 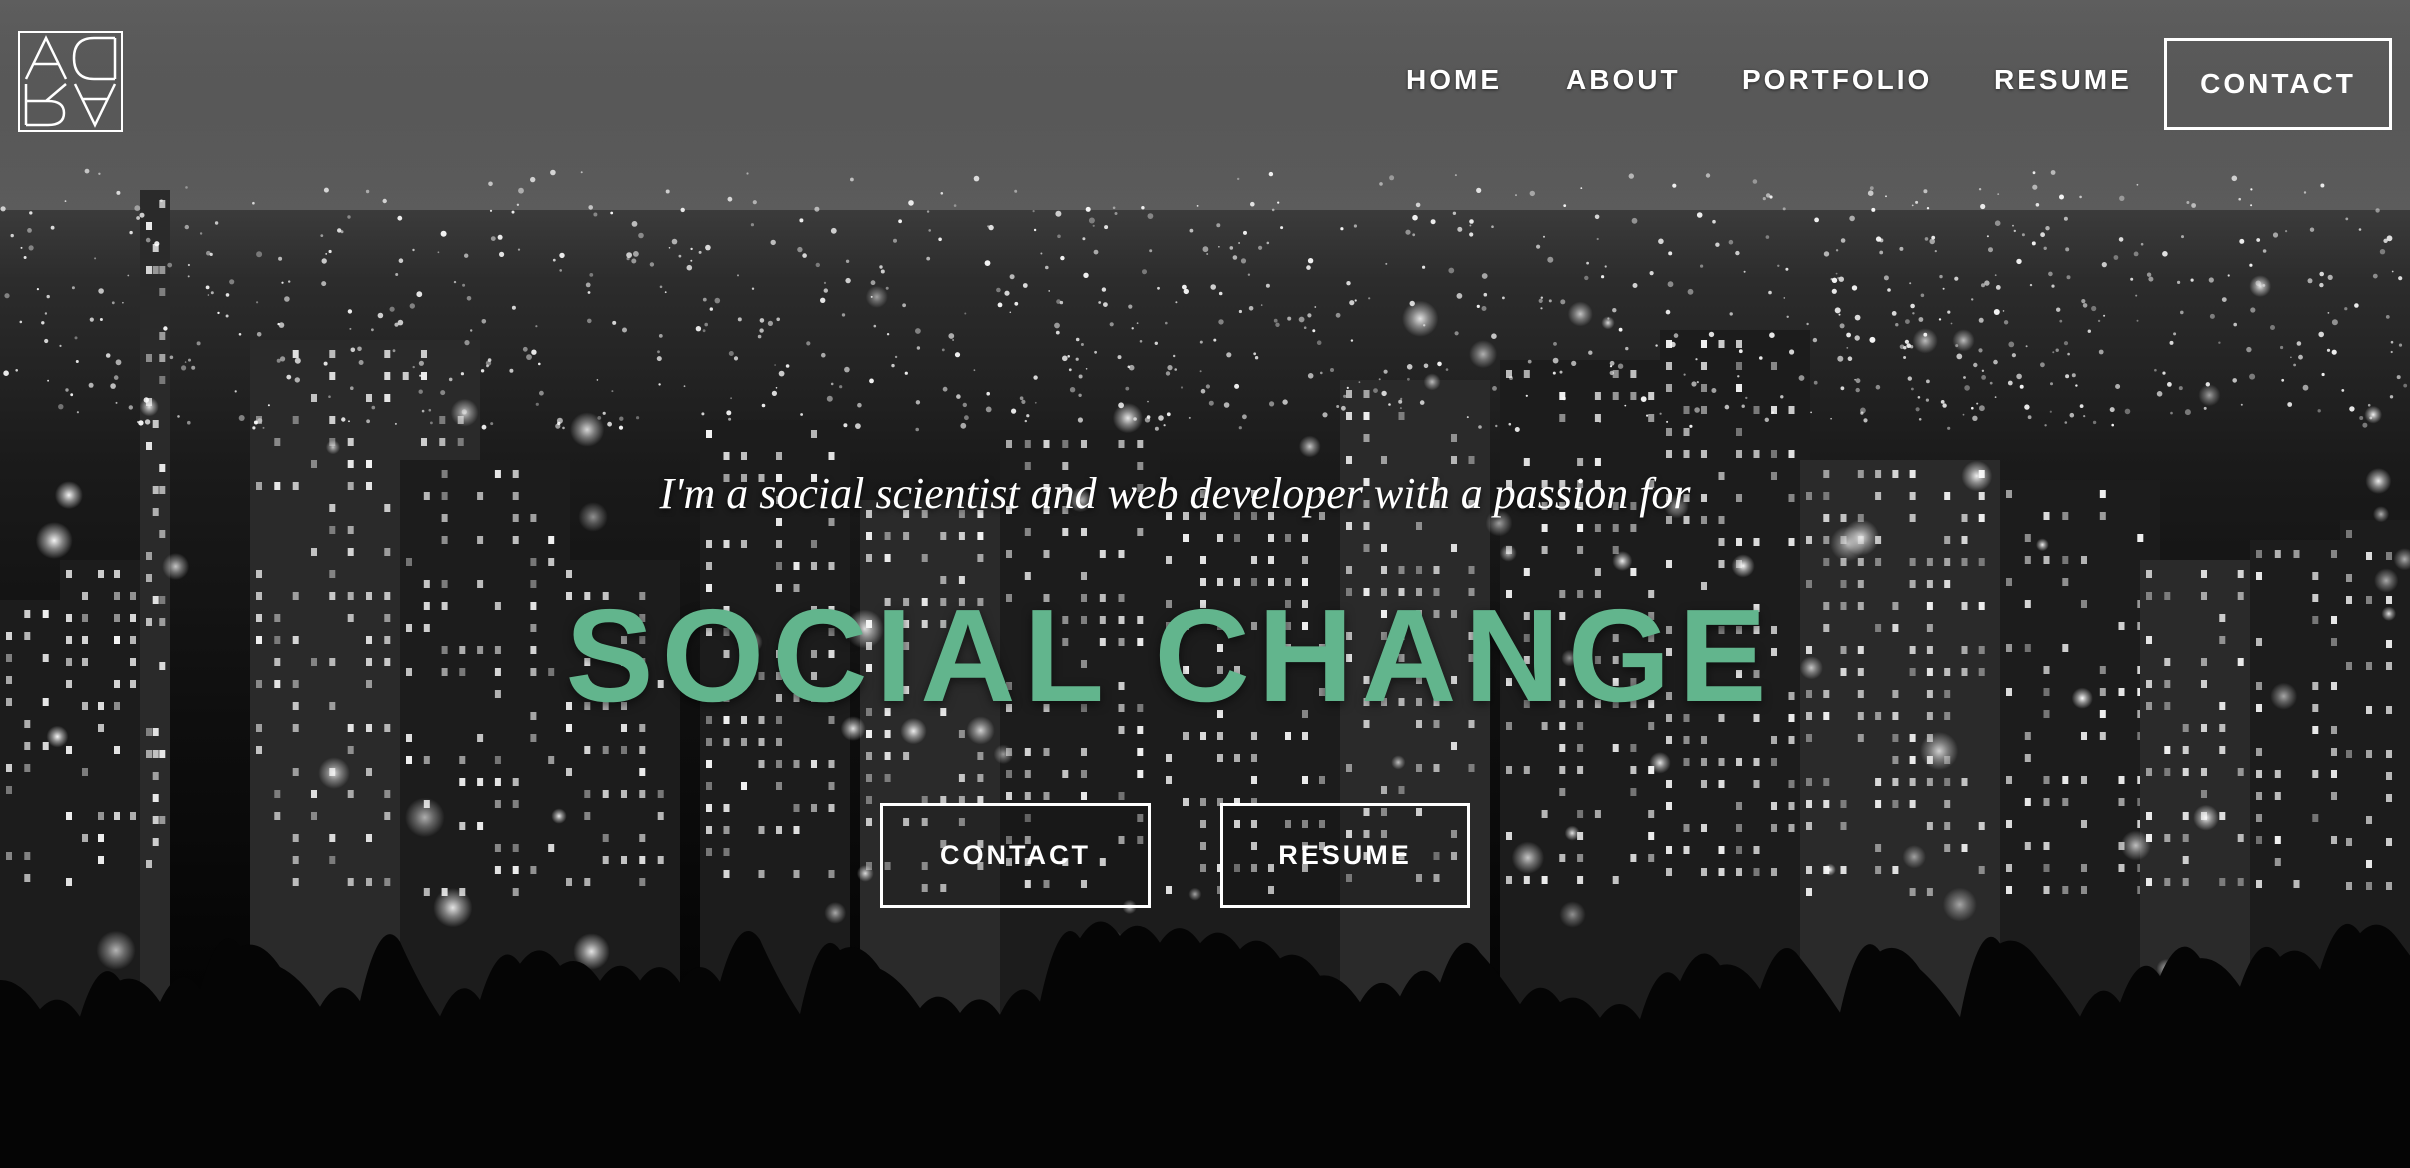 What do you see at coordinates (1345, 855) in the screenshot?
I see `hero-resume-button: RESUME` at bounding box center [1345, 855].